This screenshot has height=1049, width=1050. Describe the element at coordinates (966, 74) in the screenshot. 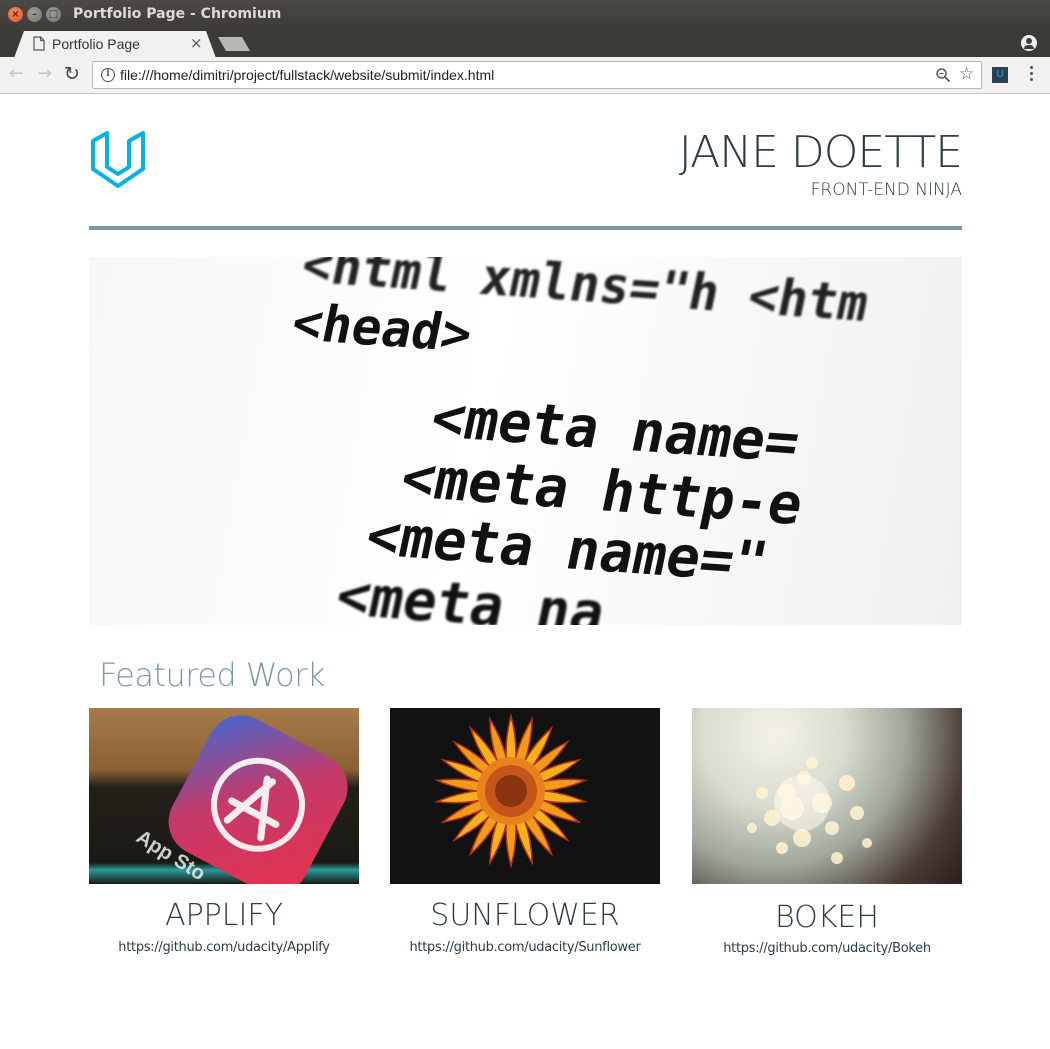

I see `bookmark-star-icon: ☆` at that location.